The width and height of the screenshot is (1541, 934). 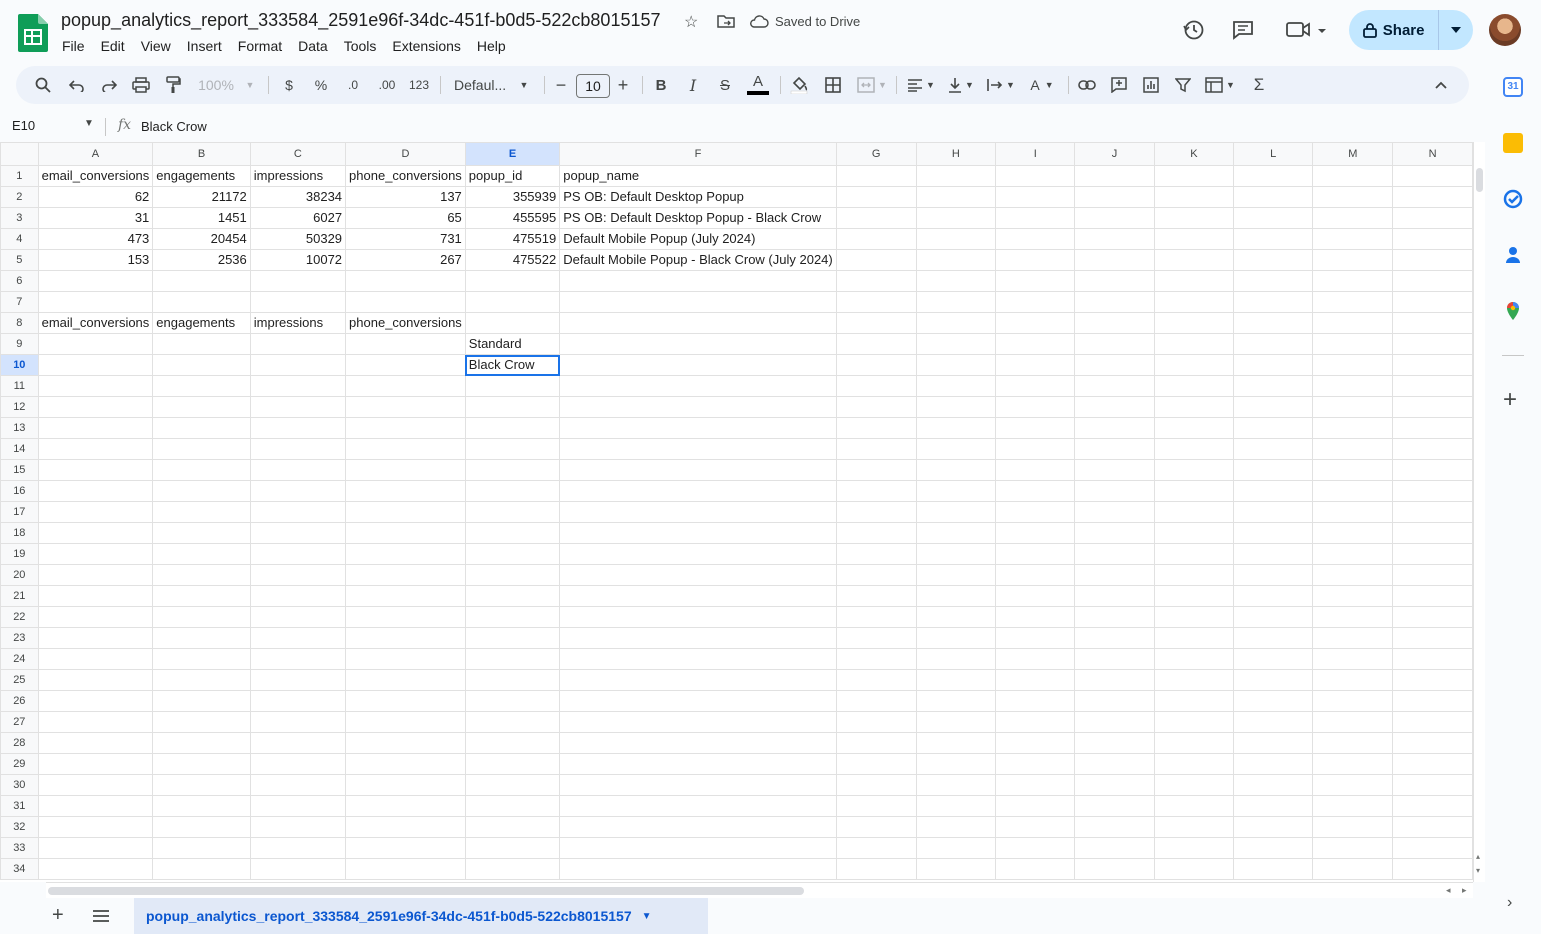 What do you see at coordinates (19, 806) in the screenshot?
I see `row-header: 31` at bounding box center [19, 806].